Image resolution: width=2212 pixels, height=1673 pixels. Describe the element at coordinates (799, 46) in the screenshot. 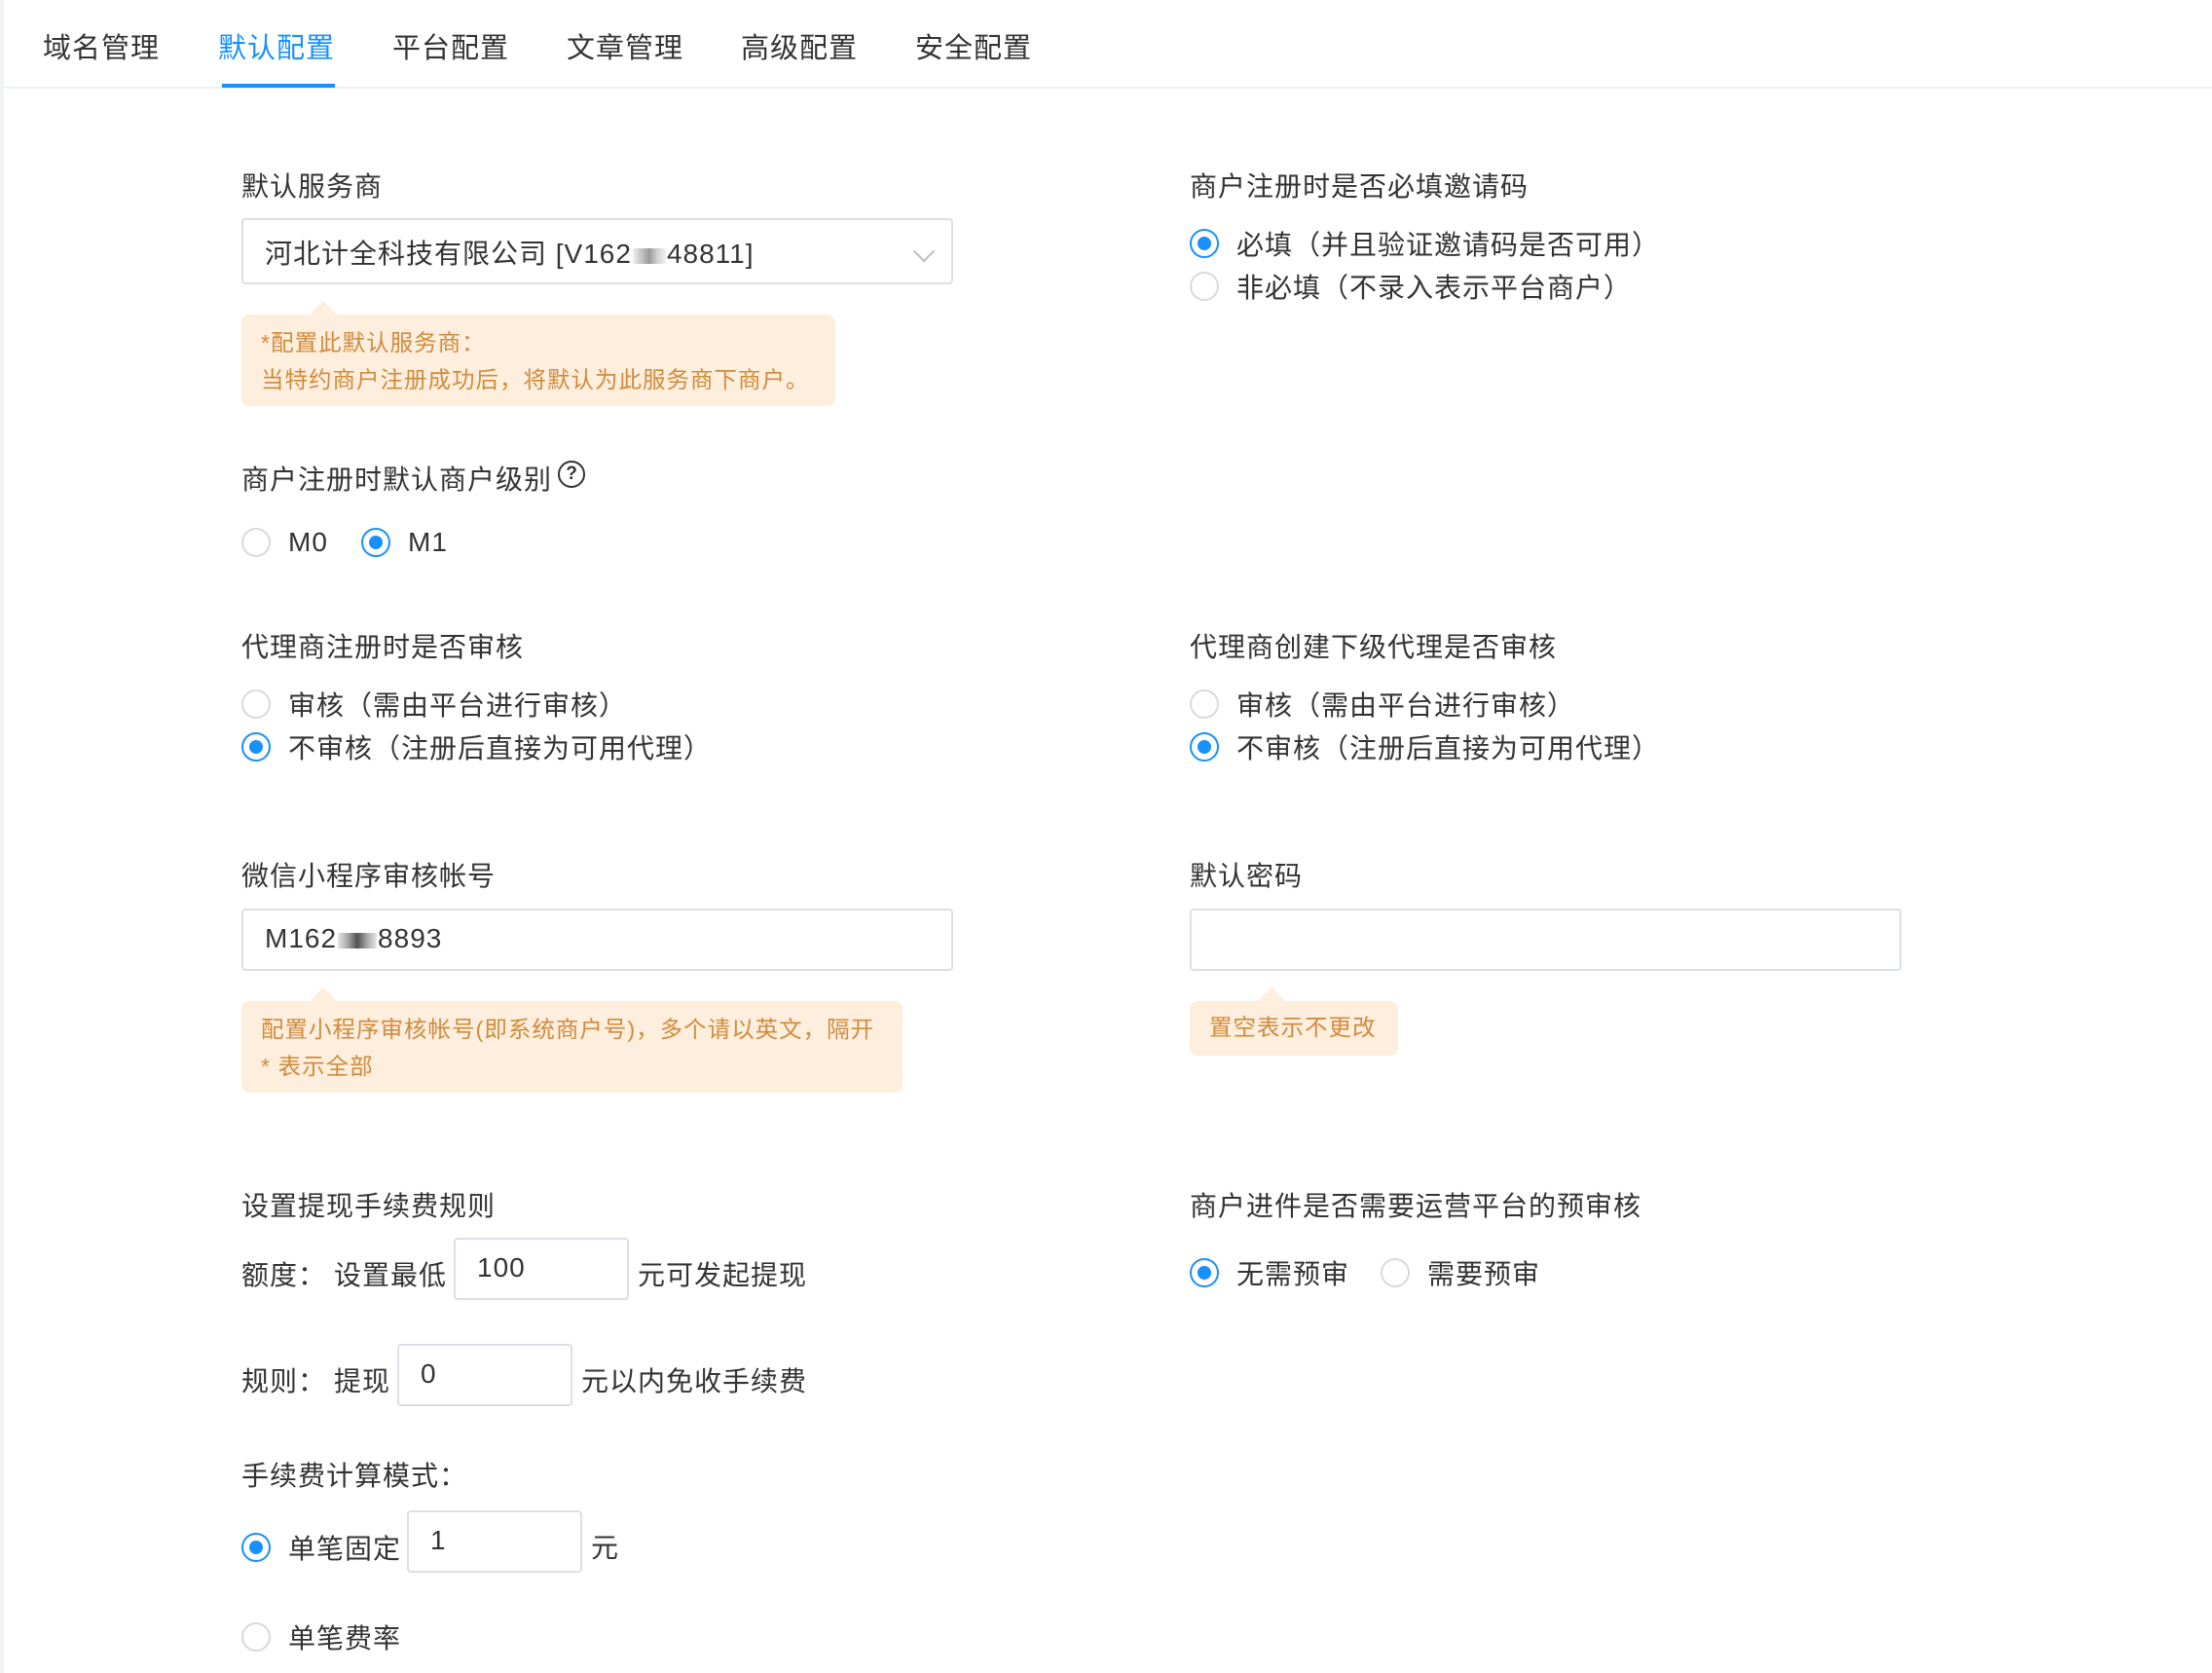

I see `tab-advanced-config: 高级配置` at that location.